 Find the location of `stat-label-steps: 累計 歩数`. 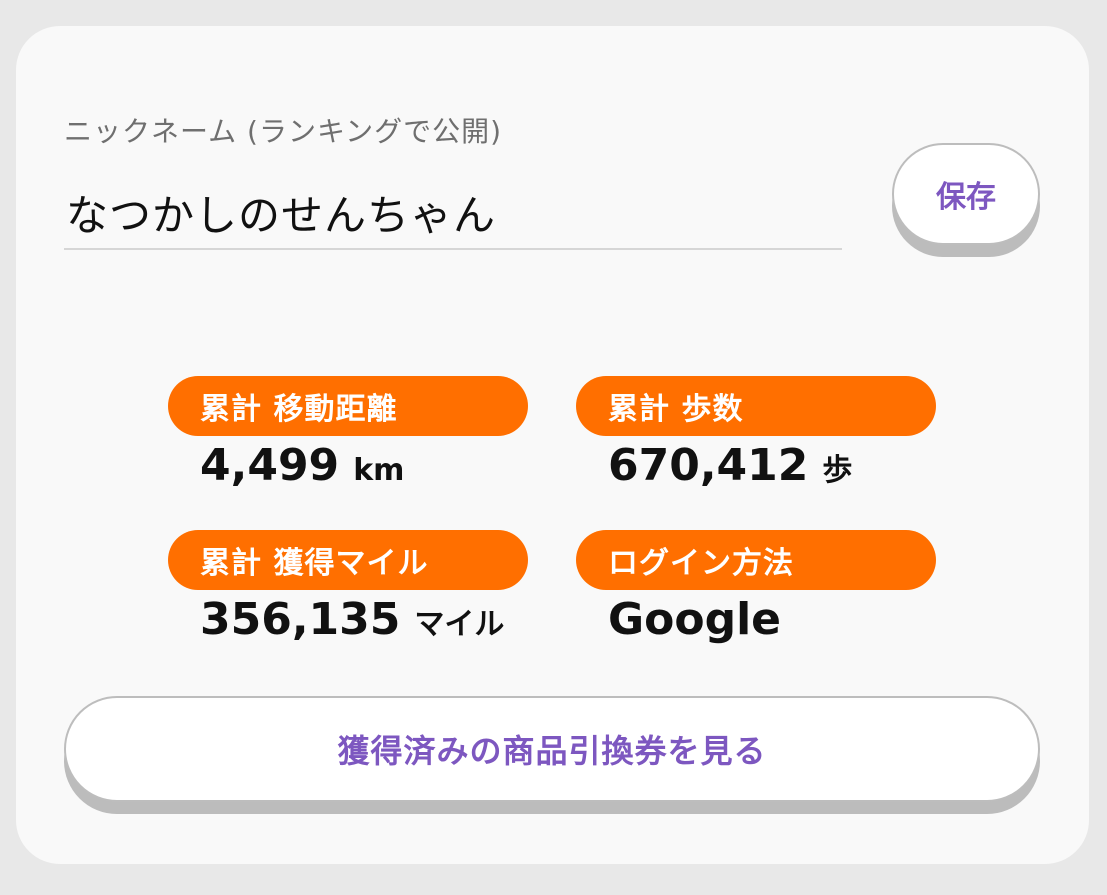

stat-label-steps: 累計 歩数 is located at coordinates (756, 406).